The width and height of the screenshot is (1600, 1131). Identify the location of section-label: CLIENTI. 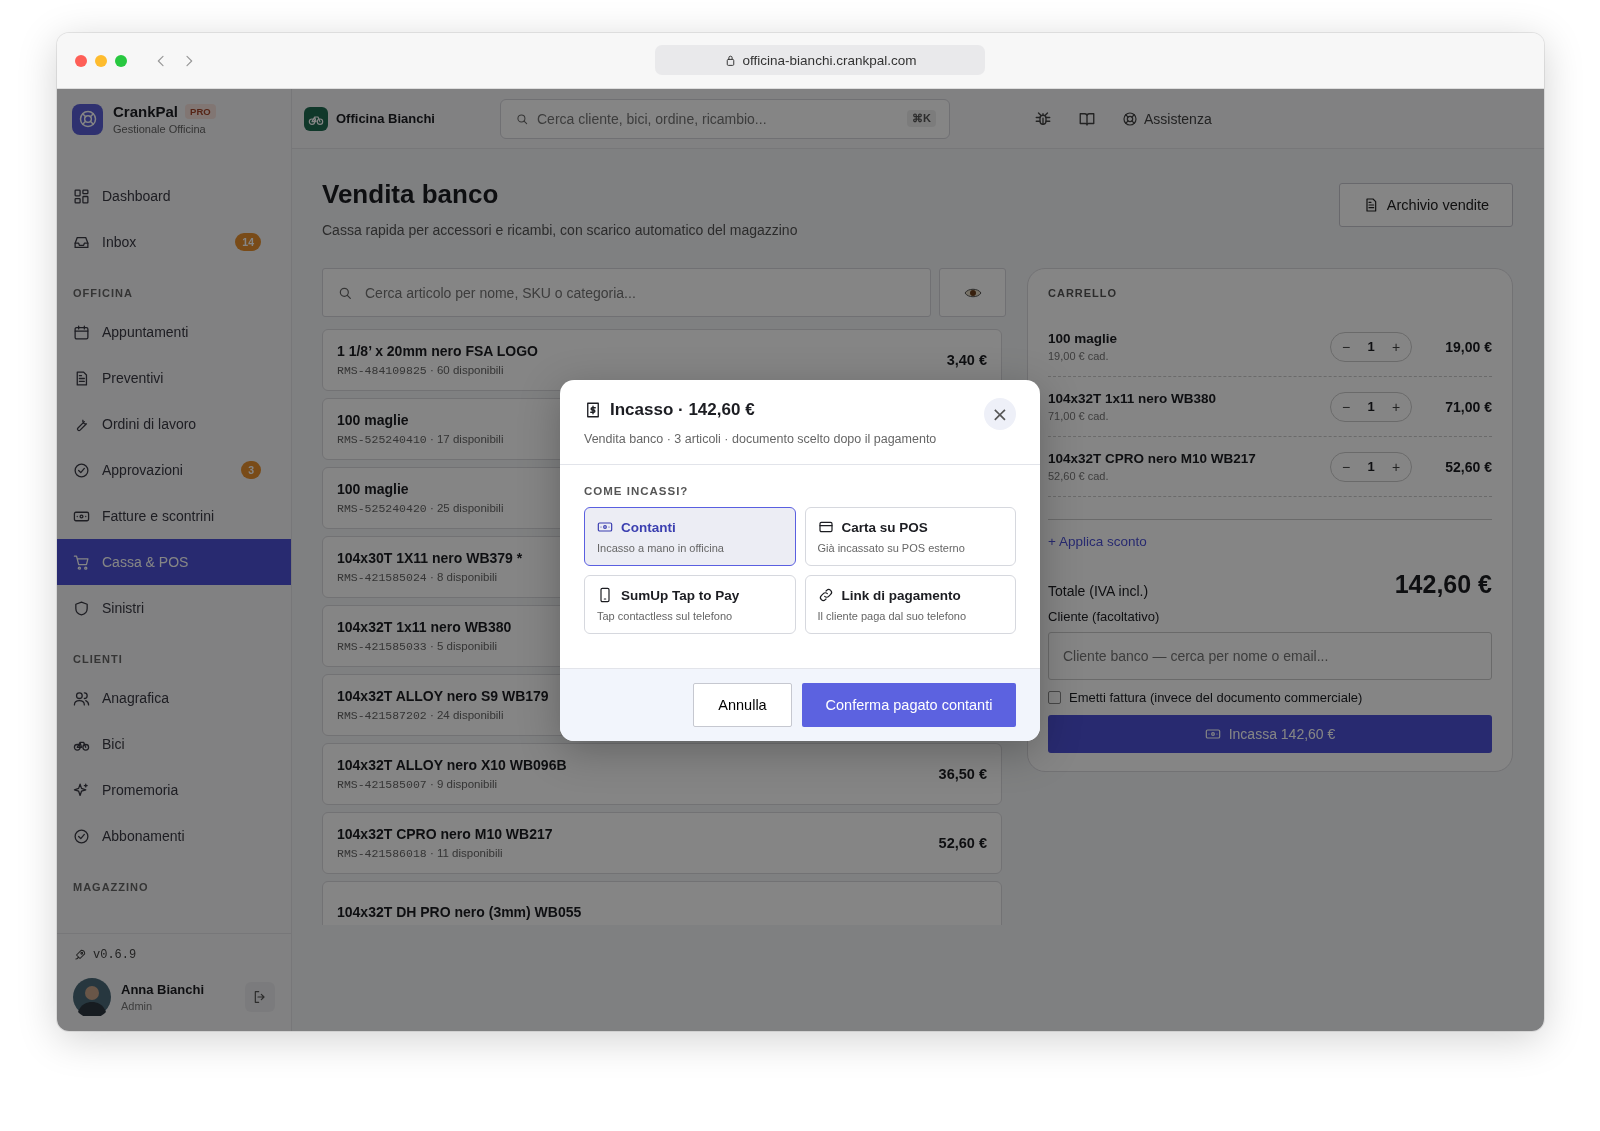
(98, 659).